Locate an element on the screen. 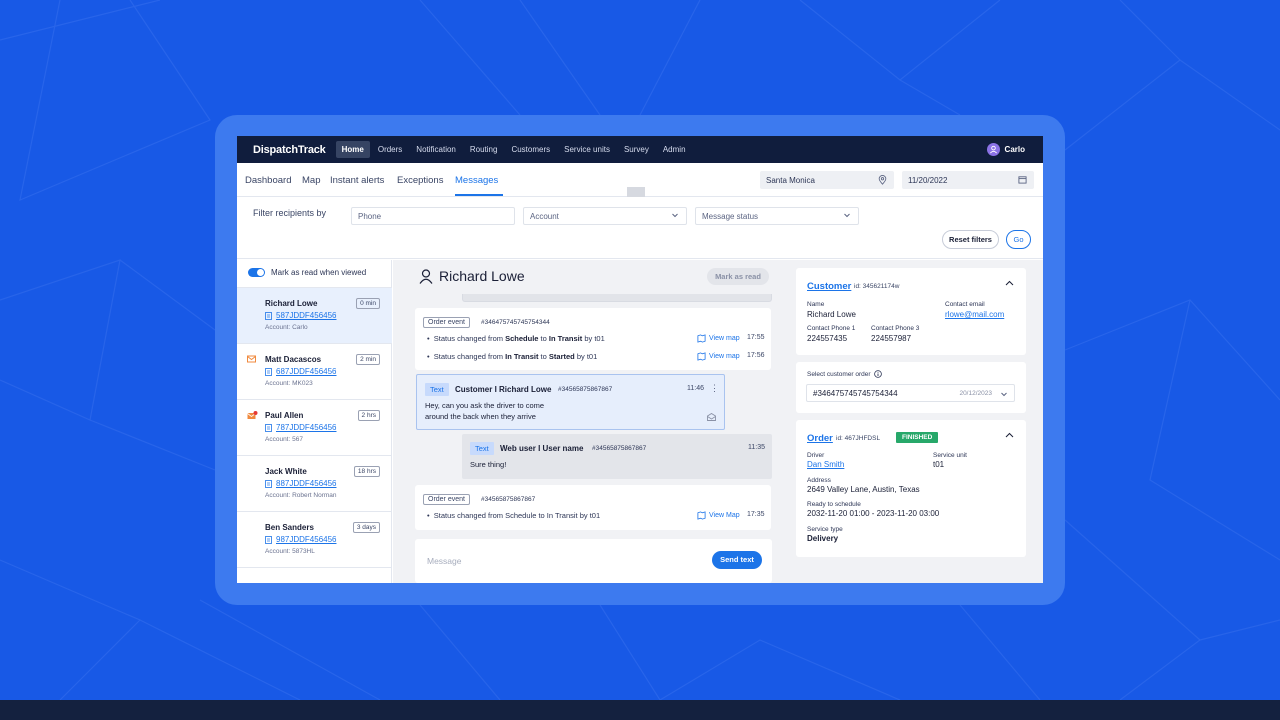  list-item is located at coordinates (314, 575).